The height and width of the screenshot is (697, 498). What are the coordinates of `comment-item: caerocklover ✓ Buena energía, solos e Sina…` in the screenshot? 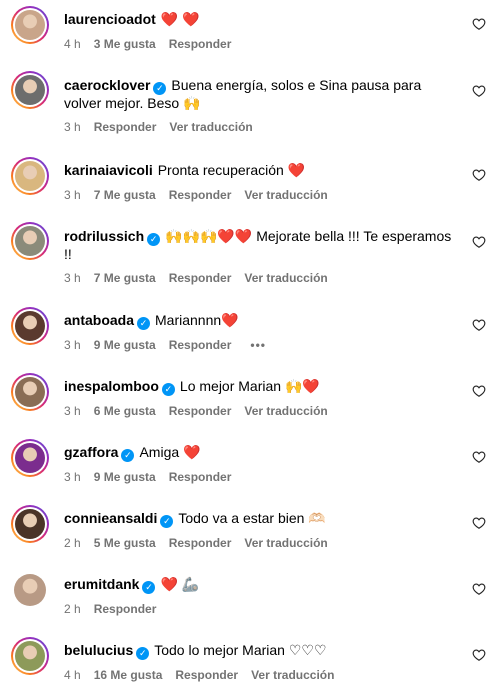 It's located at (249, 108).